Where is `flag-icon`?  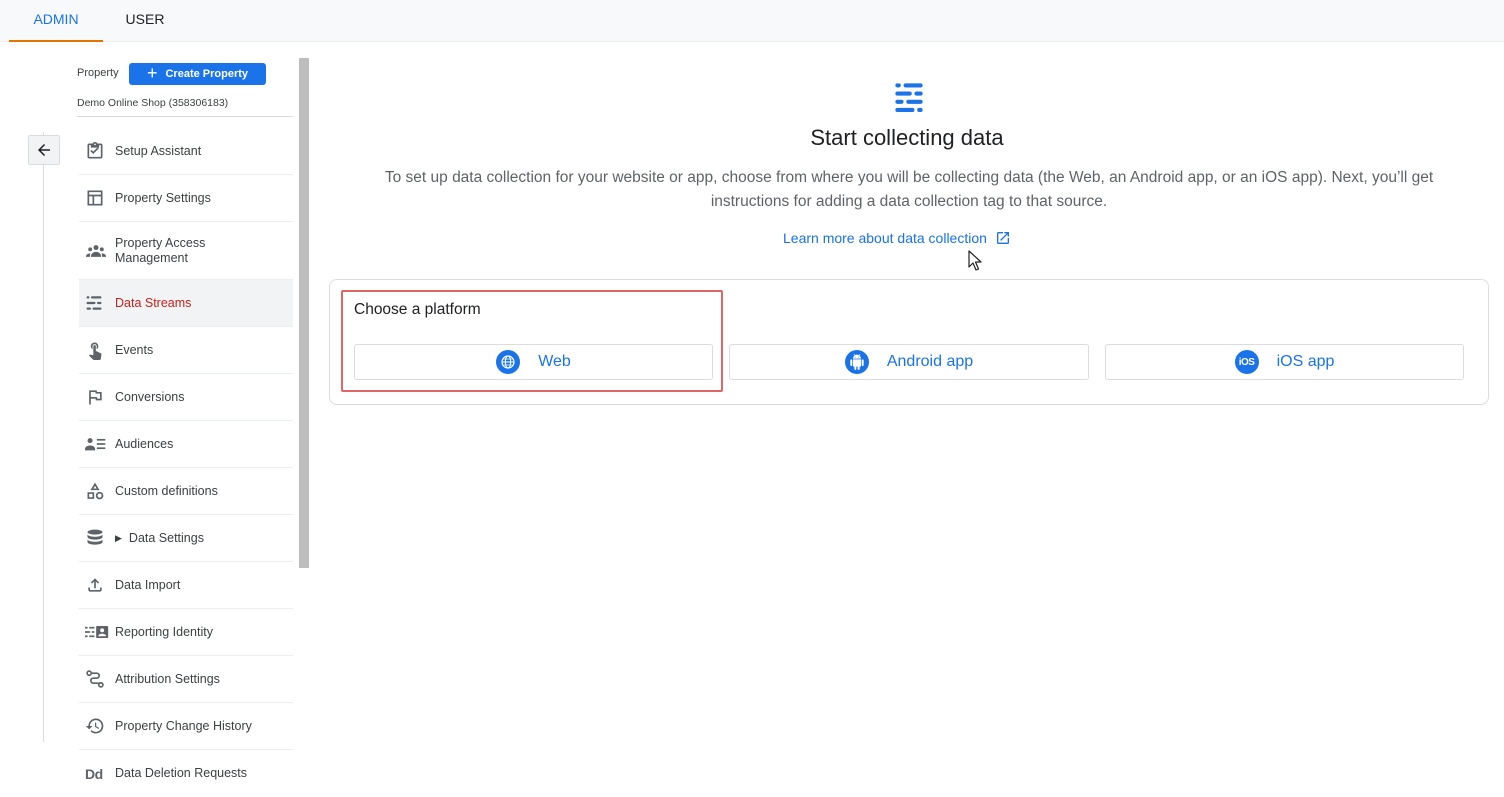 flag-icon is located at coordinates (97, 397).